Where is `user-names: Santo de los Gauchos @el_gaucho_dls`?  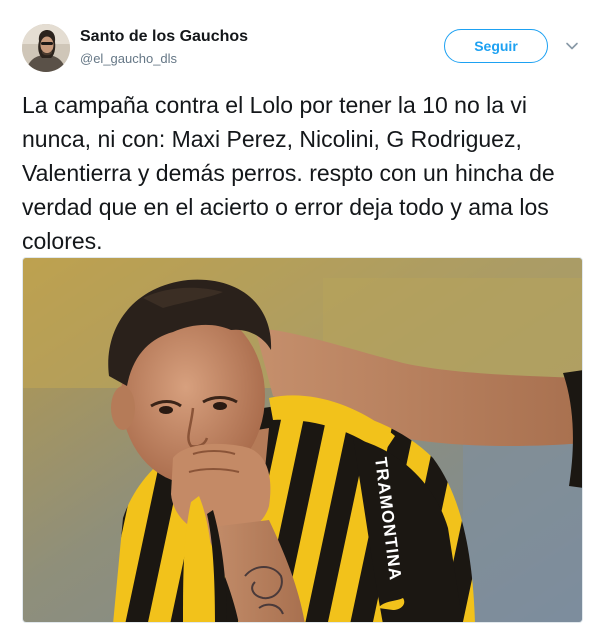 user-names: Santo de los Gauchos @el_gaucho_dls is located at coordinates (164, 47).